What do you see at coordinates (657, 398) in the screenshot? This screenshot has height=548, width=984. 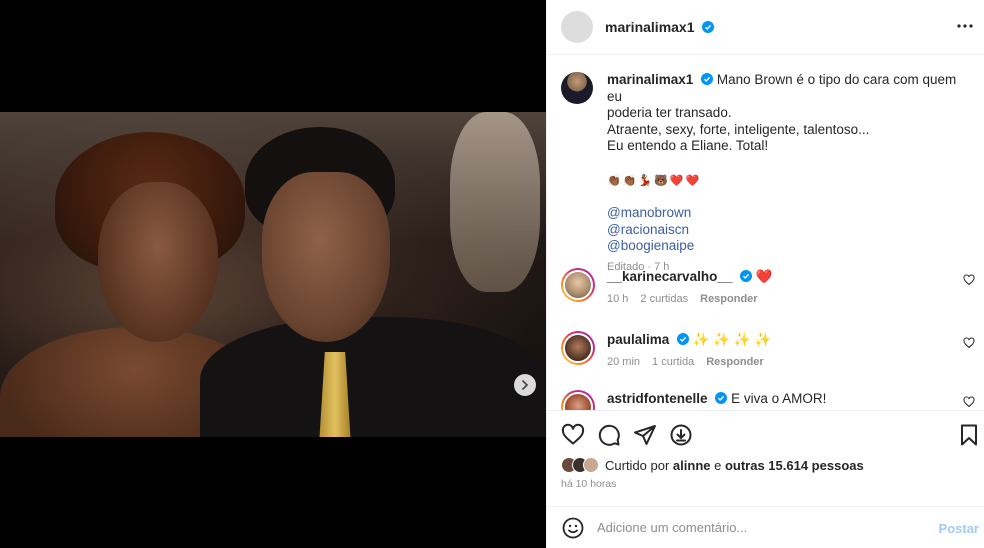 I see `comment-username: astridfontenelle` at bounding box center [657, 398].